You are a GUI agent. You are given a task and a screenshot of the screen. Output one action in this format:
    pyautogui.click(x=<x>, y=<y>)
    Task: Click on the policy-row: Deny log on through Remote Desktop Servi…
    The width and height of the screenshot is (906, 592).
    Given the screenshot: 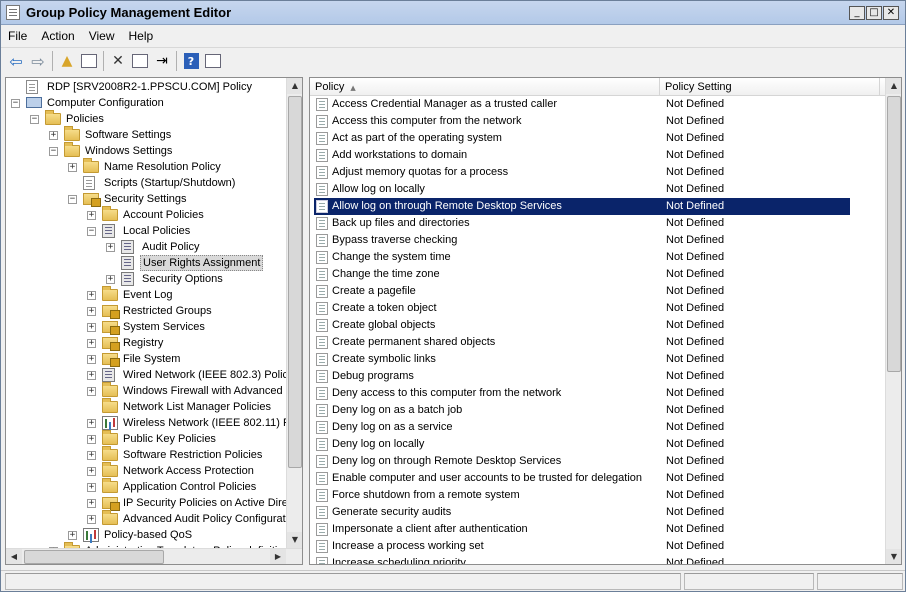 What is the action you would take?
    pyautogui.click(x=582, y=461)
    